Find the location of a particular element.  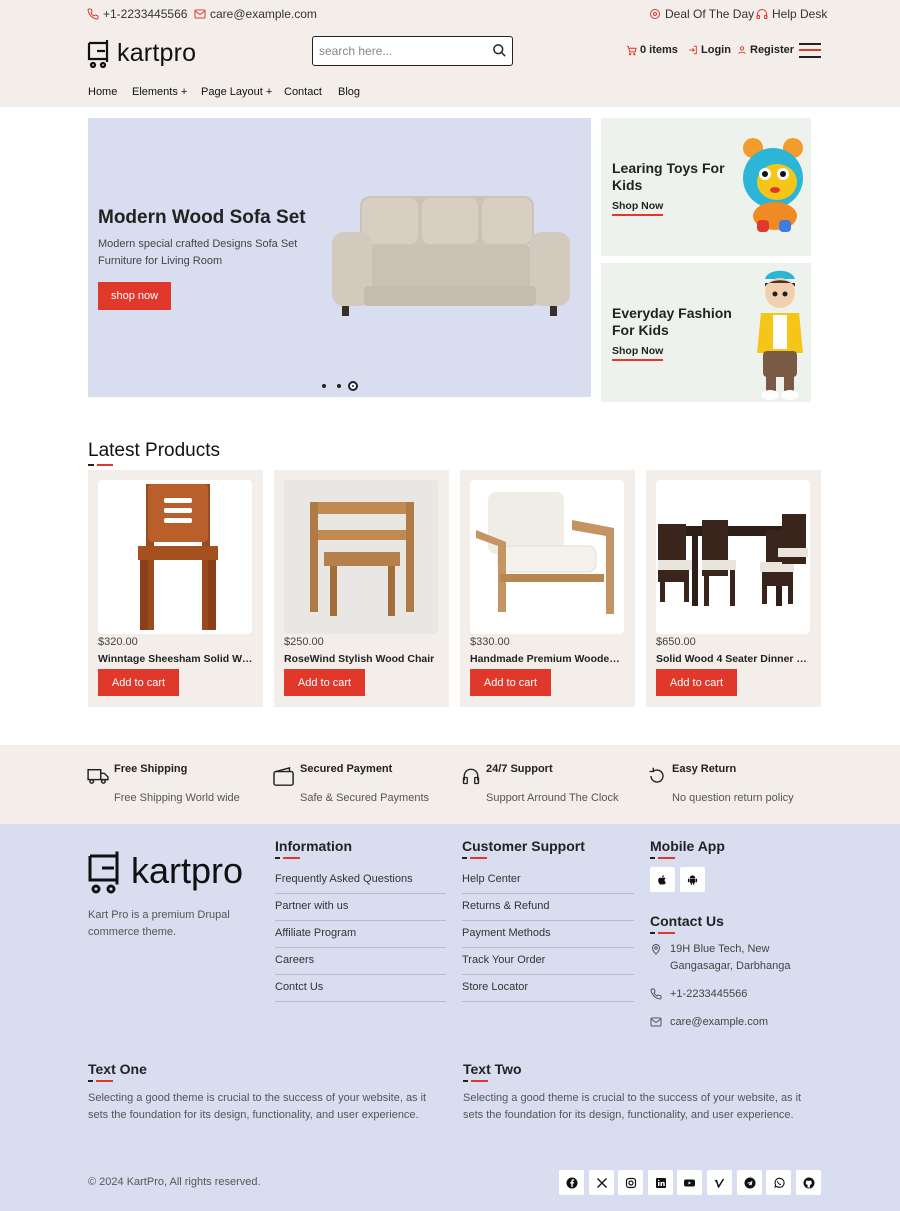

footer-heading-text-one: Text One is located at coordinates (117, 1069).